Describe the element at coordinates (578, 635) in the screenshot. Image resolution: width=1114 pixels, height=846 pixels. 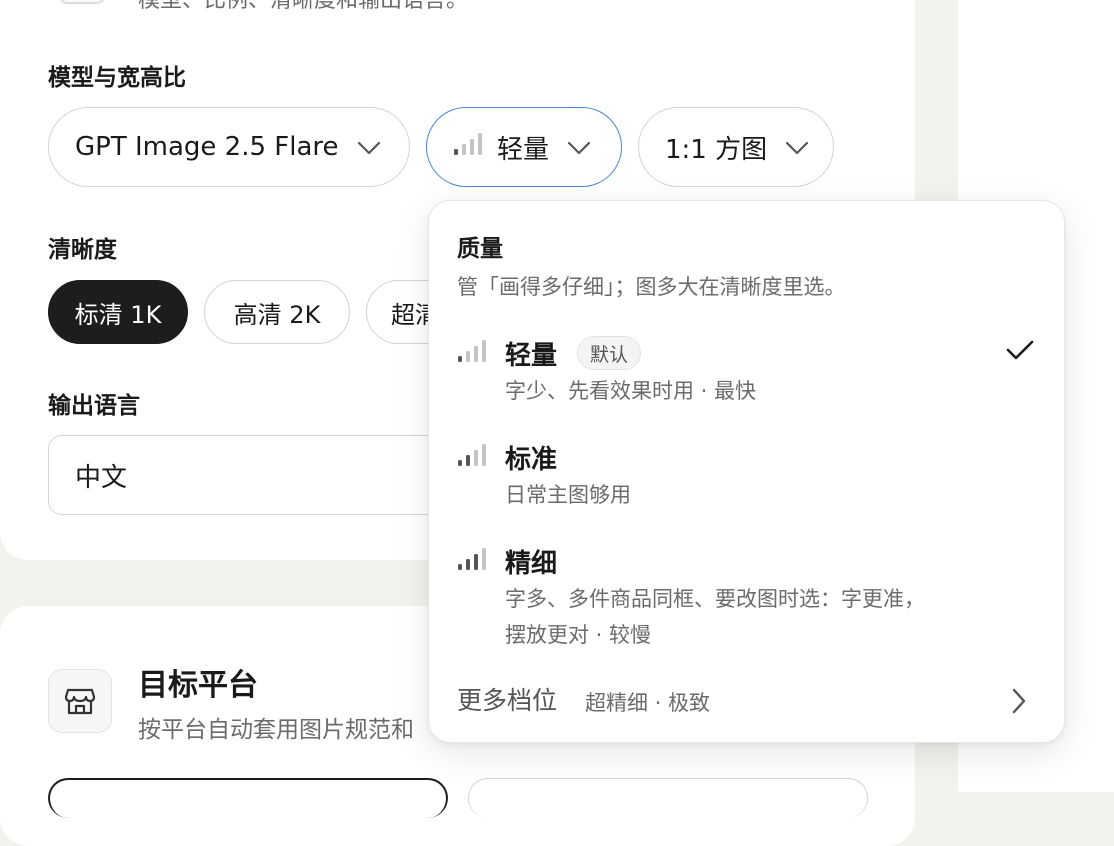
I see `option-subtitle: 摆放更对 · 较慢` at that location.